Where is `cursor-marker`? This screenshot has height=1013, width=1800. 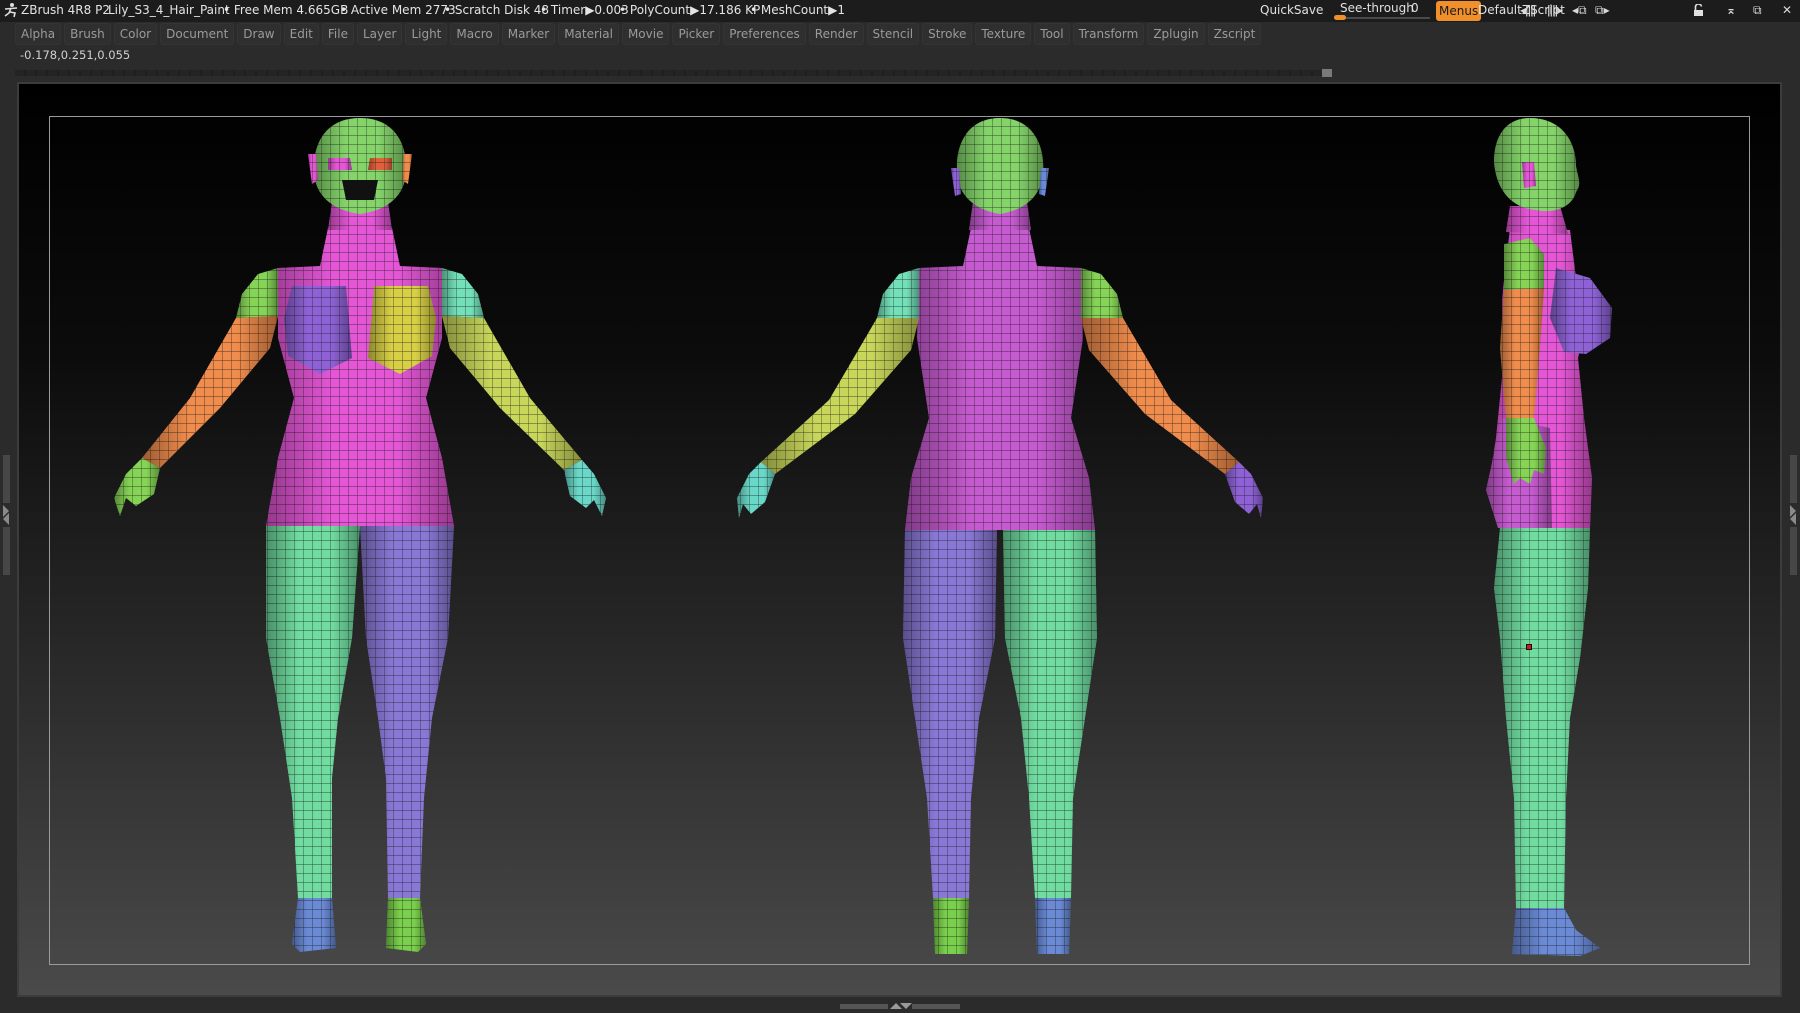
cursor-marker is located at coordinates (1529, 647).